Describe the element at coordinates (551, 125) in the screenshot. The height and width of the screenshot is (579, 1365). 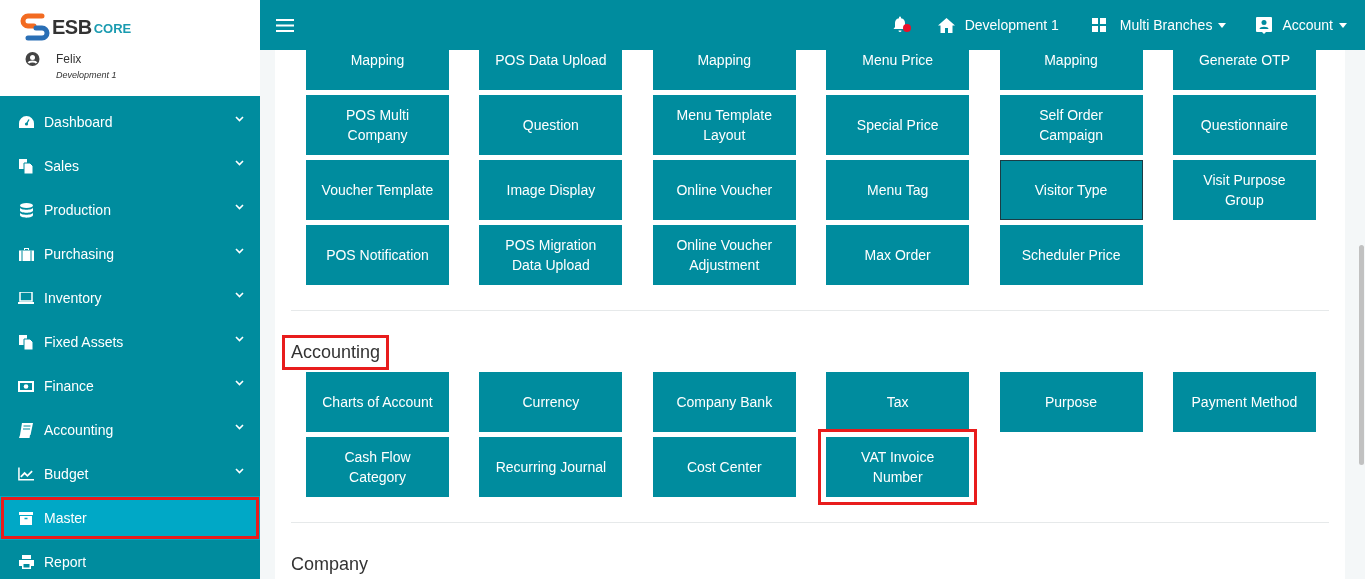
I see `menu-tile: Question` at that location.